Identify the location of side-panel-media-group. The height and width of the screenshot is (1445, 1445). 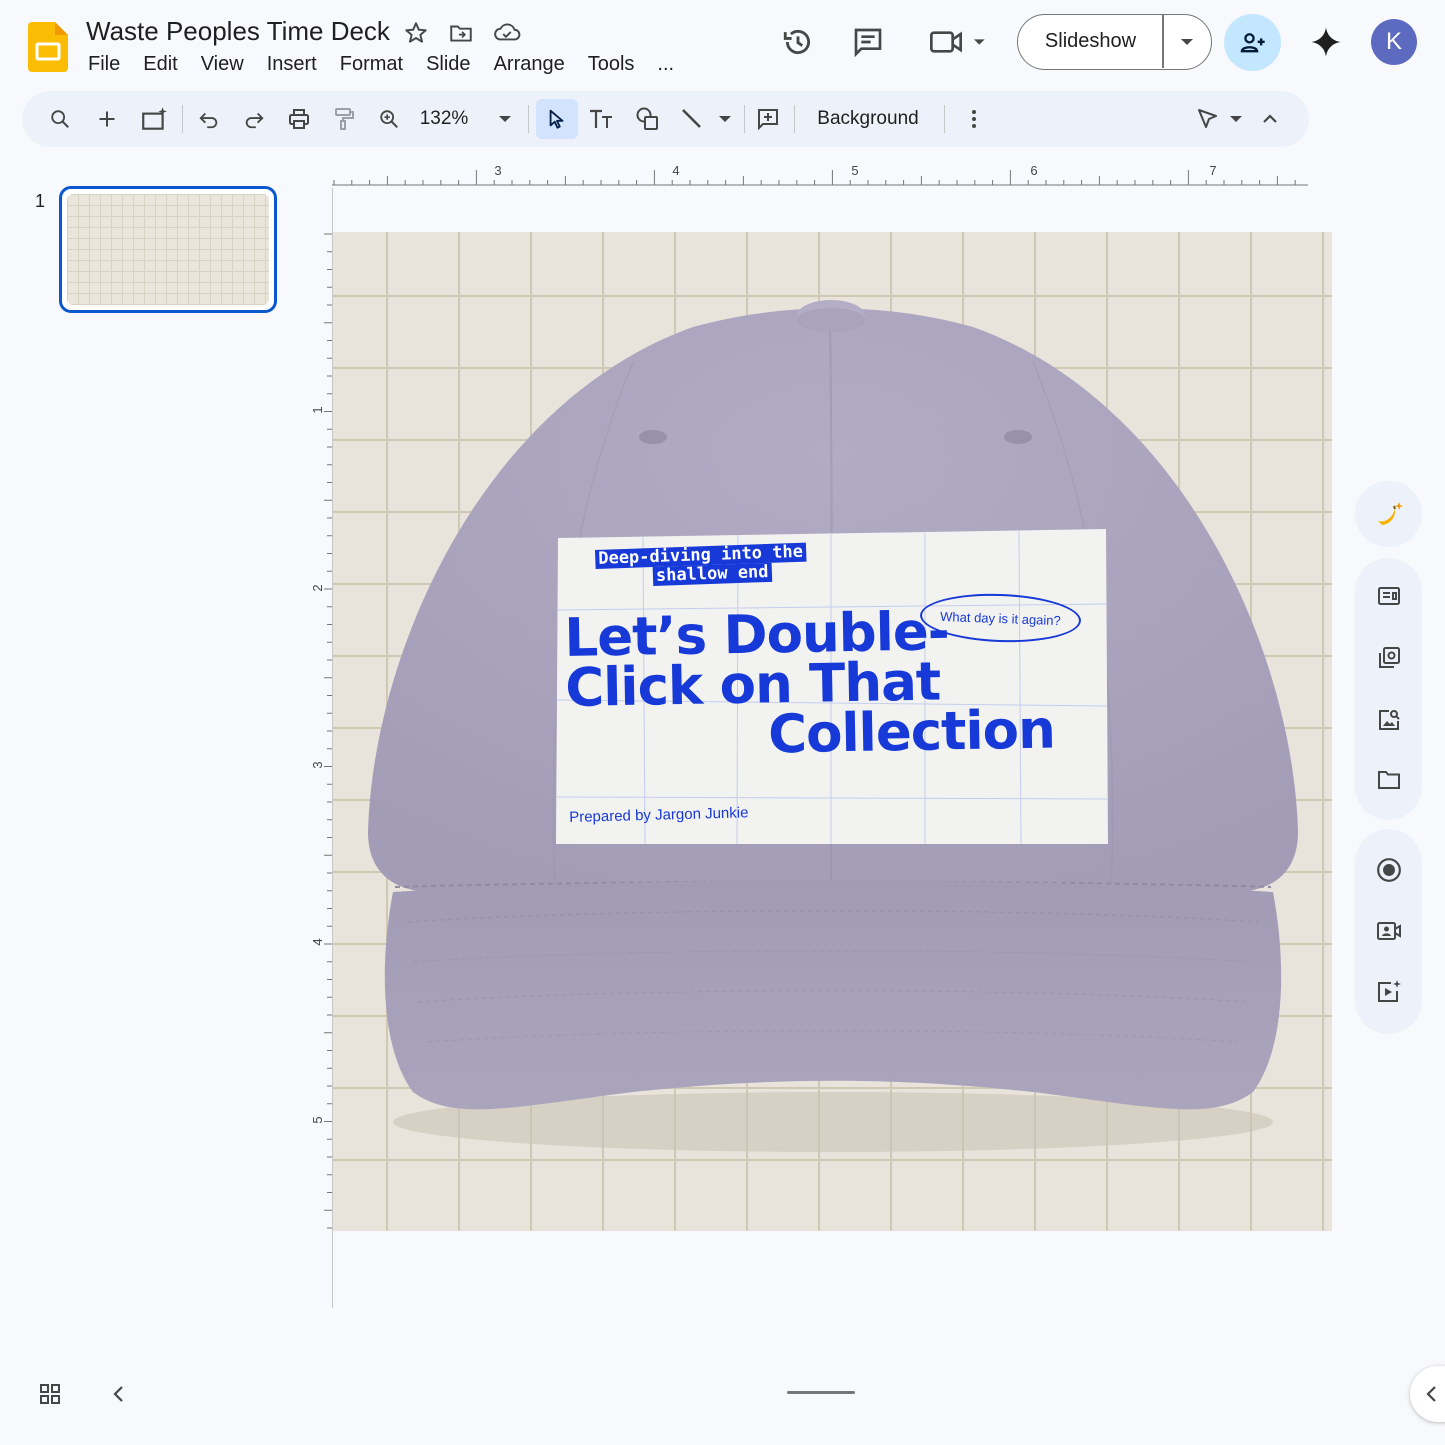
(1388, 931).